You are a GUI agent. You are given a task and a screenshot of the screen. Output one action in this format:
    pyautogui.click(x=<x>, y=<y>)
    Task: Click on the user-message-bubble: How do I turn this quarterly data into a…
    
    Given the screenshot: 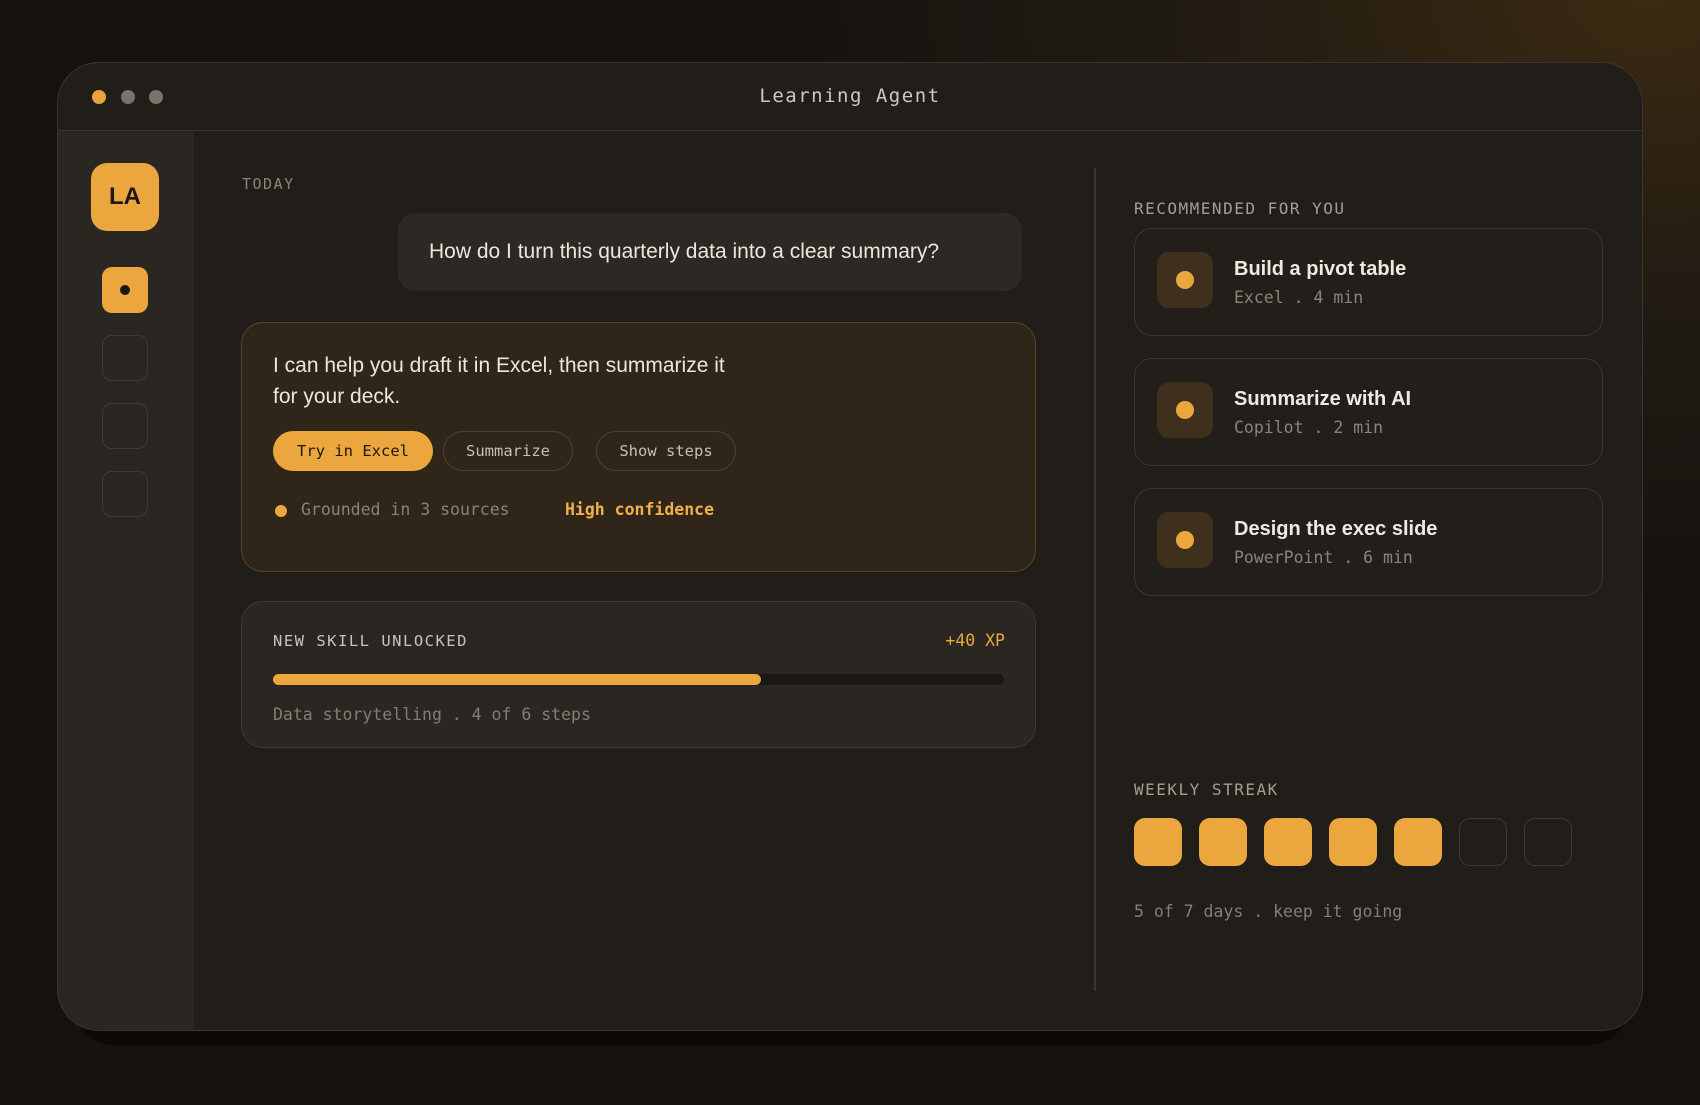 What is the action you would take?
    pyautogui.click(x=710, y=252)
    